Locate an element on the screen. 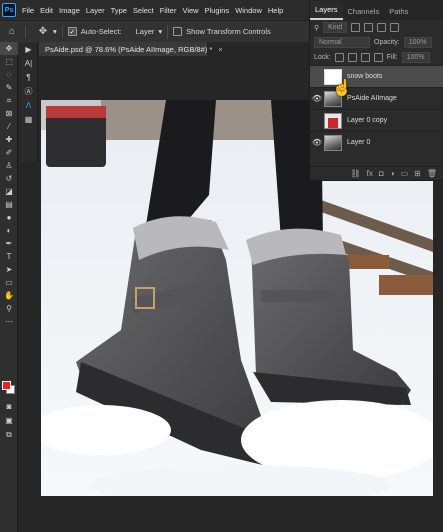 Image resolution: width=443 pixels, height=532 pixels. play-icon: ▶ is located at coordinates (28, 49).